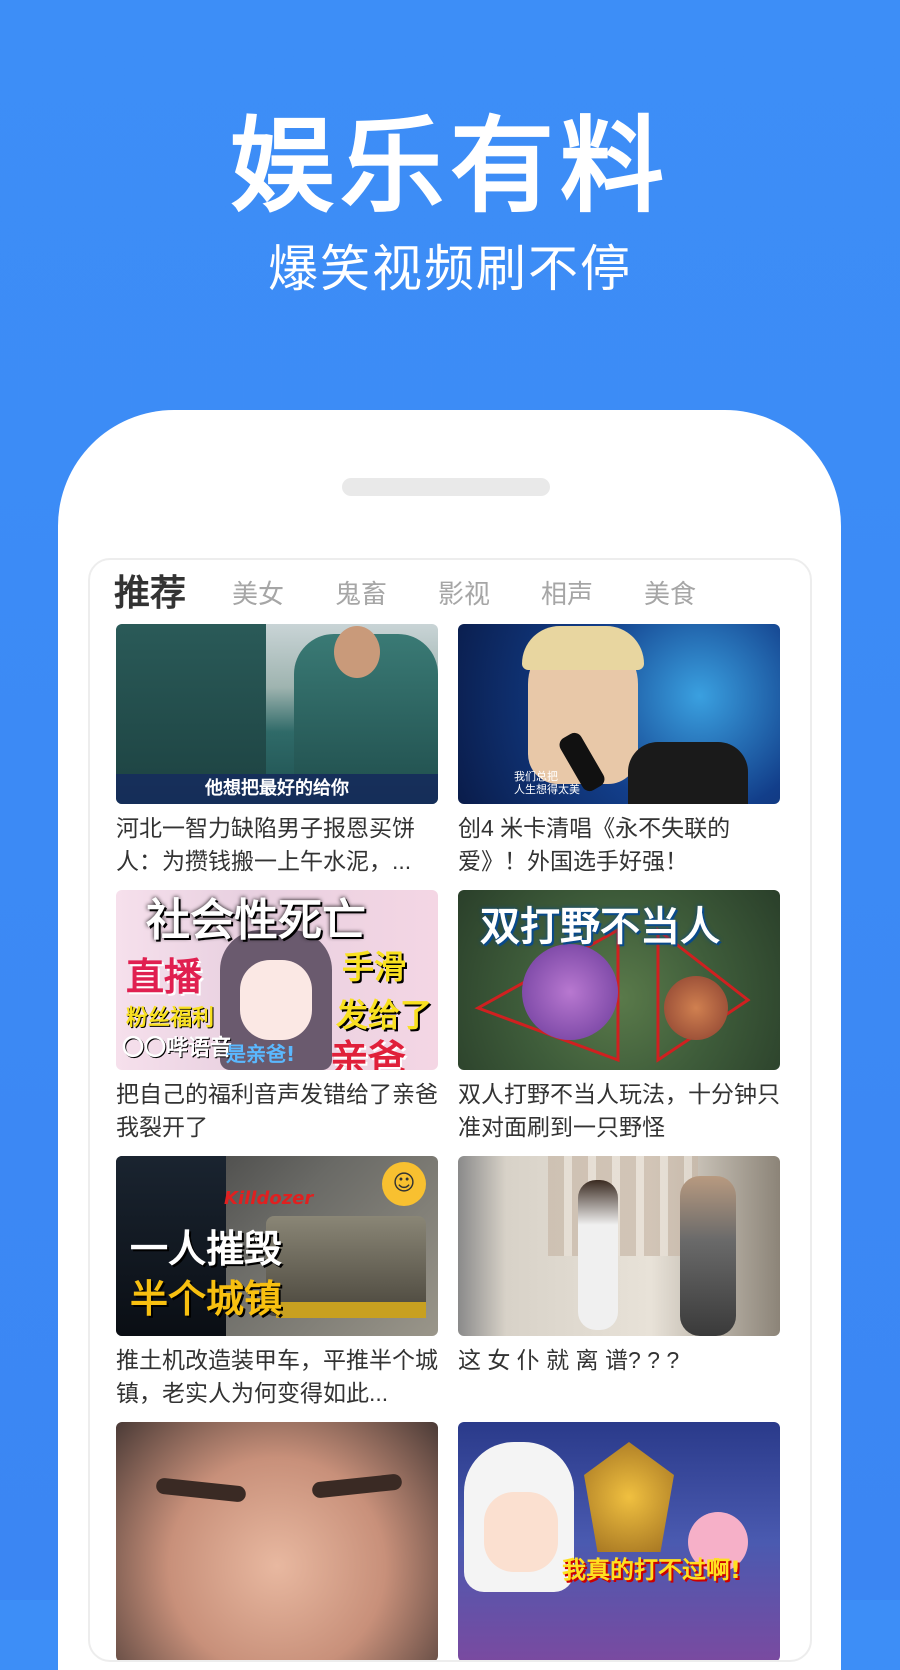 This screenshot has height=1670, width=900. I want to click on overlay-text: 〇〇哔语音, so click(177, 1048).